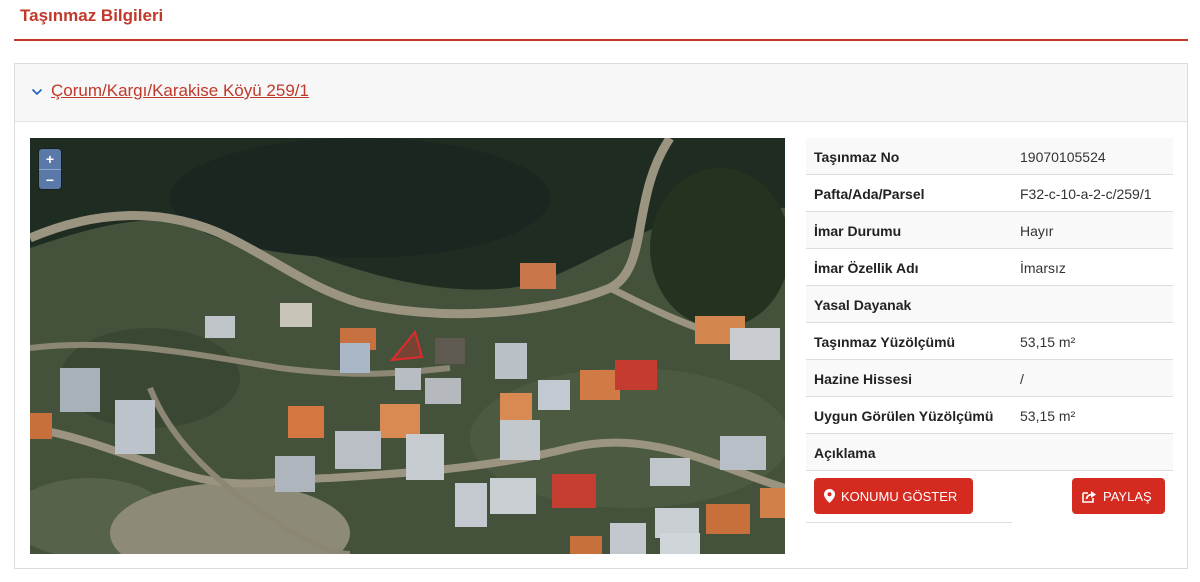  What do you see at coordinates (989, 497) in the screenshot?
I see `action-bar: KONUMU GÖSTER PAYLAŞ` at bounding box center [989, 497].